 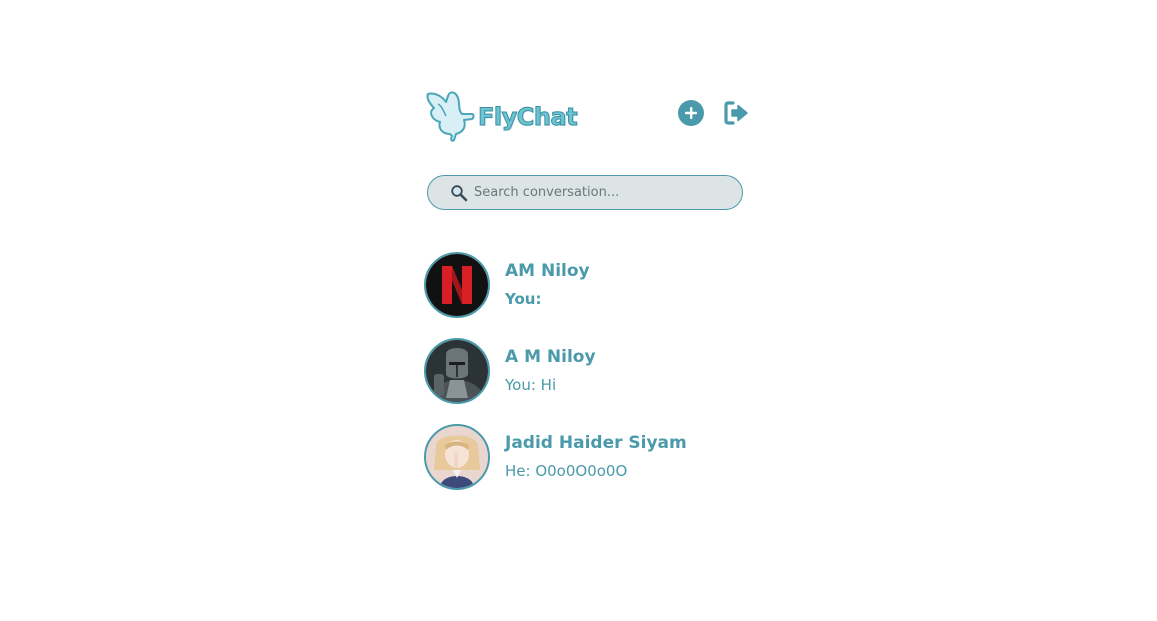 I want to click on conversation-name: Jadid Haider Siyam, so click(x=596, y=443).